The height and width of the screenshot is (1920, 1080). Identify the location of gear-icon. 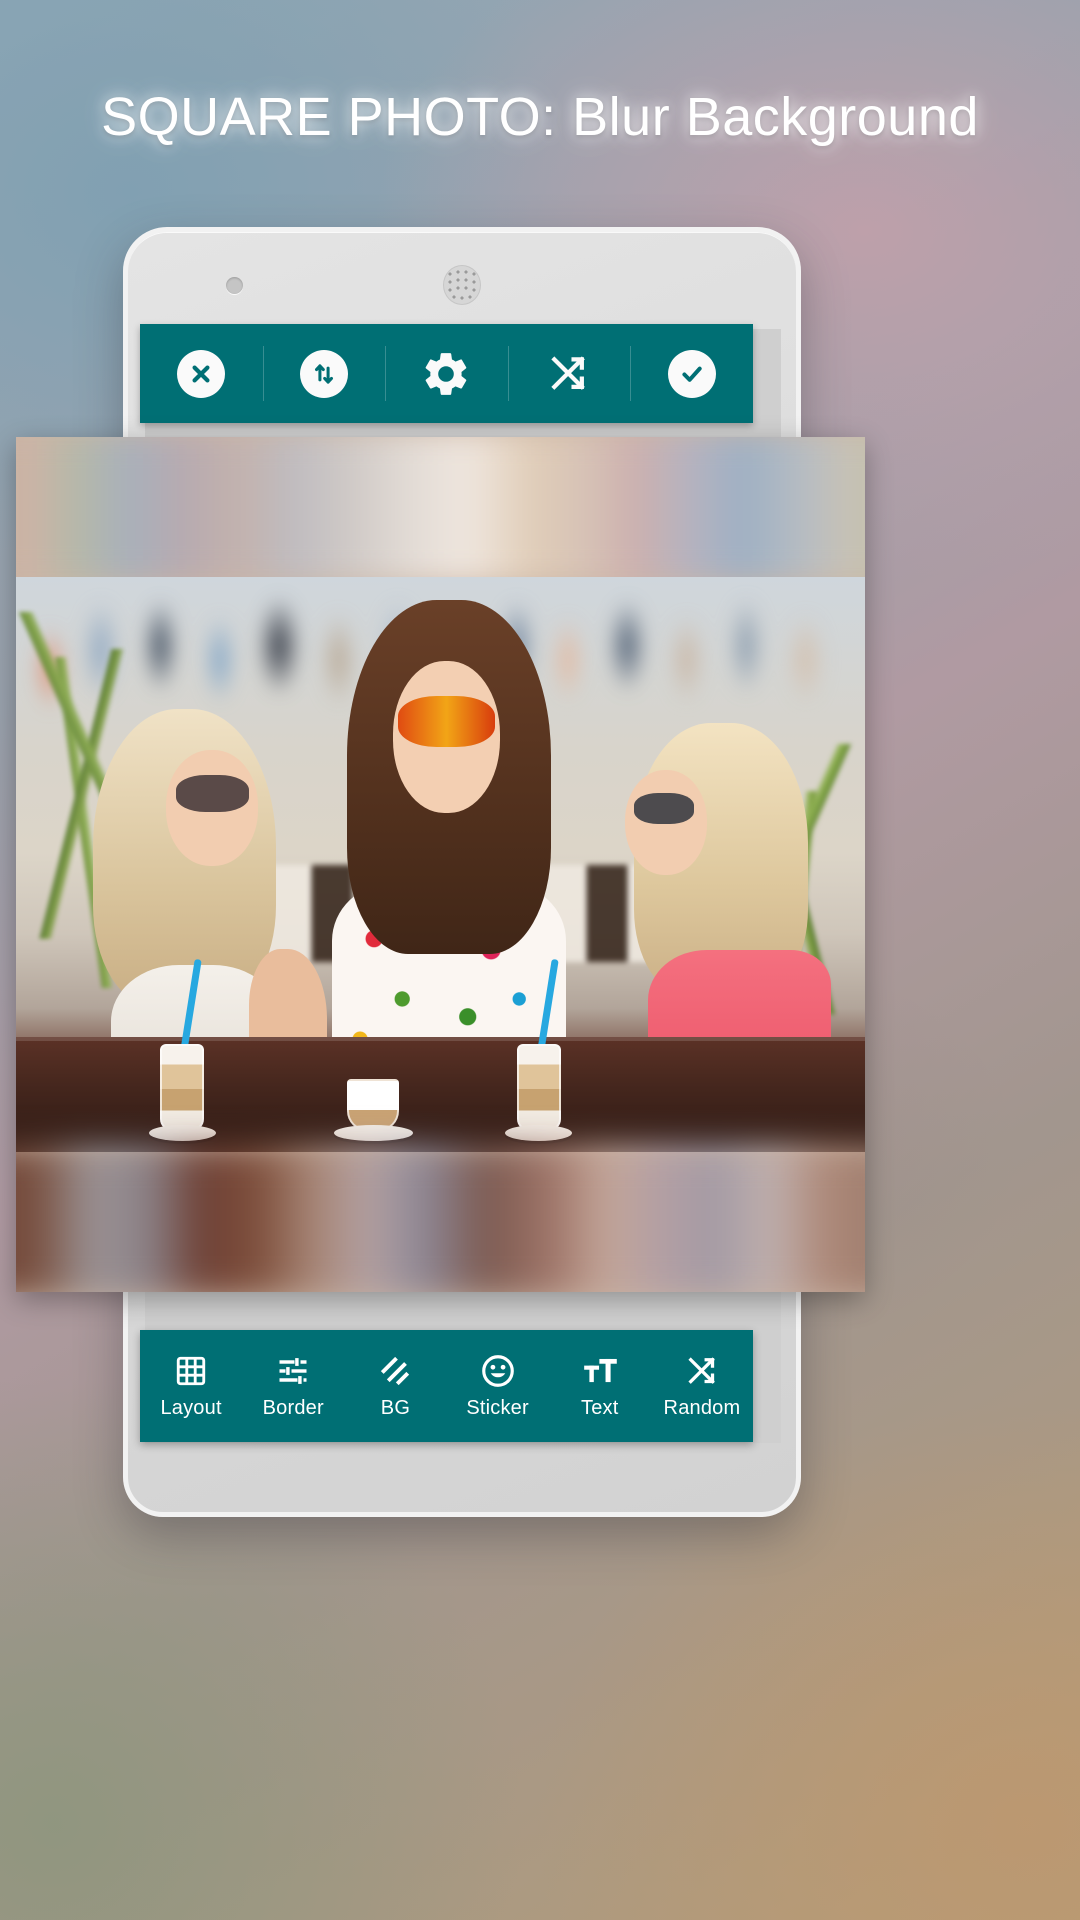
(446, 374).